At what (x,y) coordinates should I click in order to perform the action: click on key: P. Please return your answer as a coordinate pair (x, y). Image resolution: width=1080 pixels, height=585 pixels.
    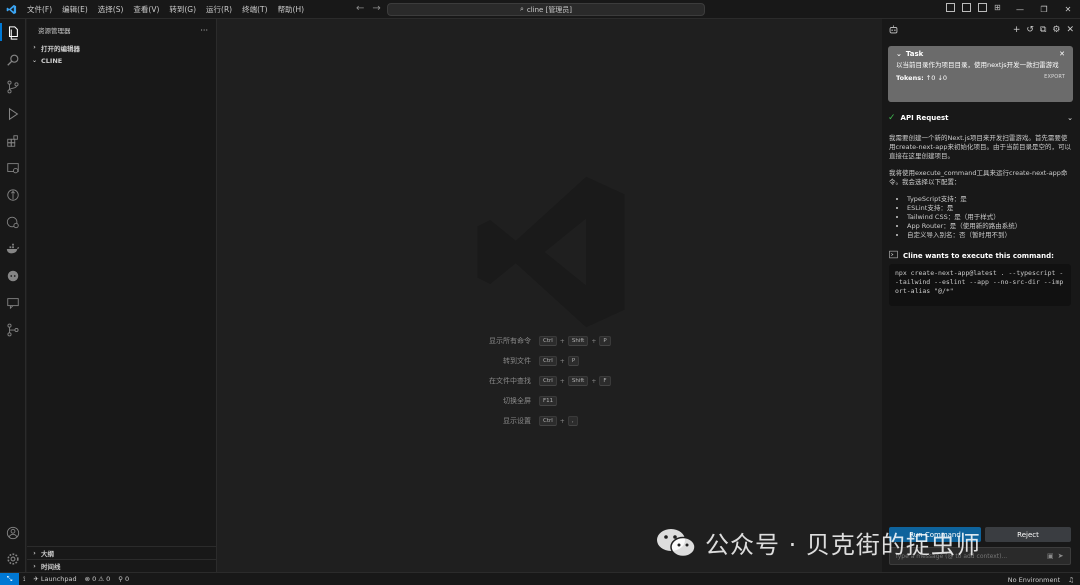
    Looking at the image, I should click on (605, 341).